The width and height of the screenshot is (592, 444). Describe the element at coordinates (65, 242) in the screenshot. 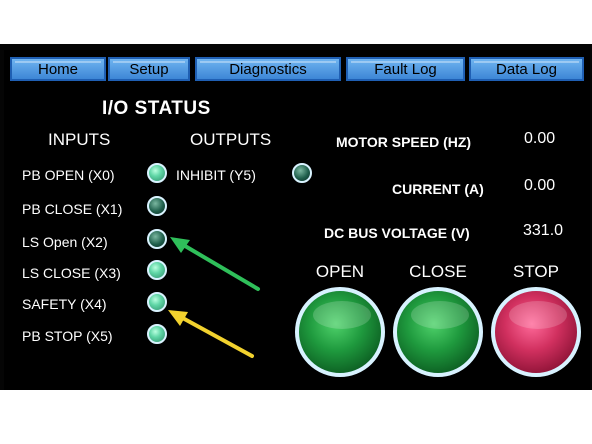

I see `input-label-x2: LS Open (X2)` at that location.